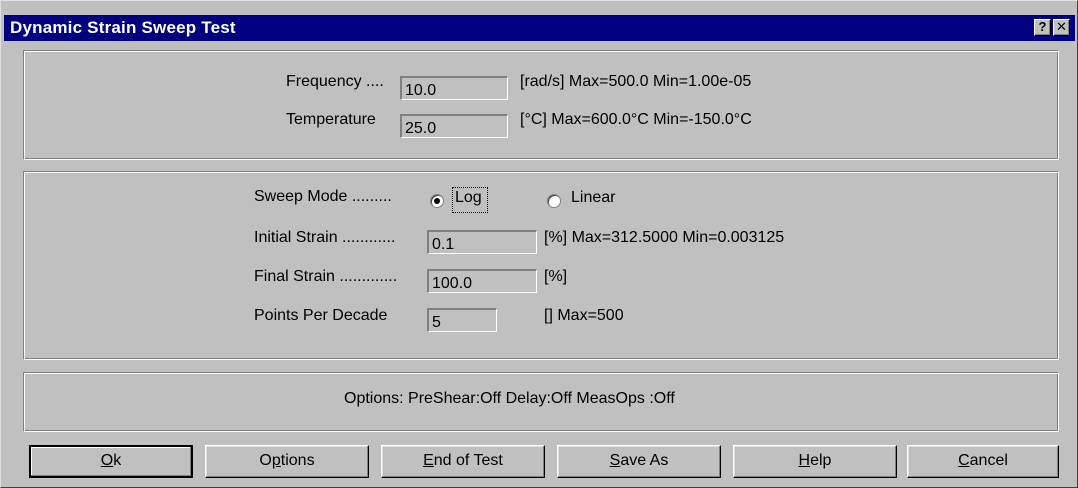 The height and width of the screenshot is (488, 1078). Describe the element at coordinates (584, 315) in the screenshot. I see `points-per-decade-range: [] Max=500` at that location.